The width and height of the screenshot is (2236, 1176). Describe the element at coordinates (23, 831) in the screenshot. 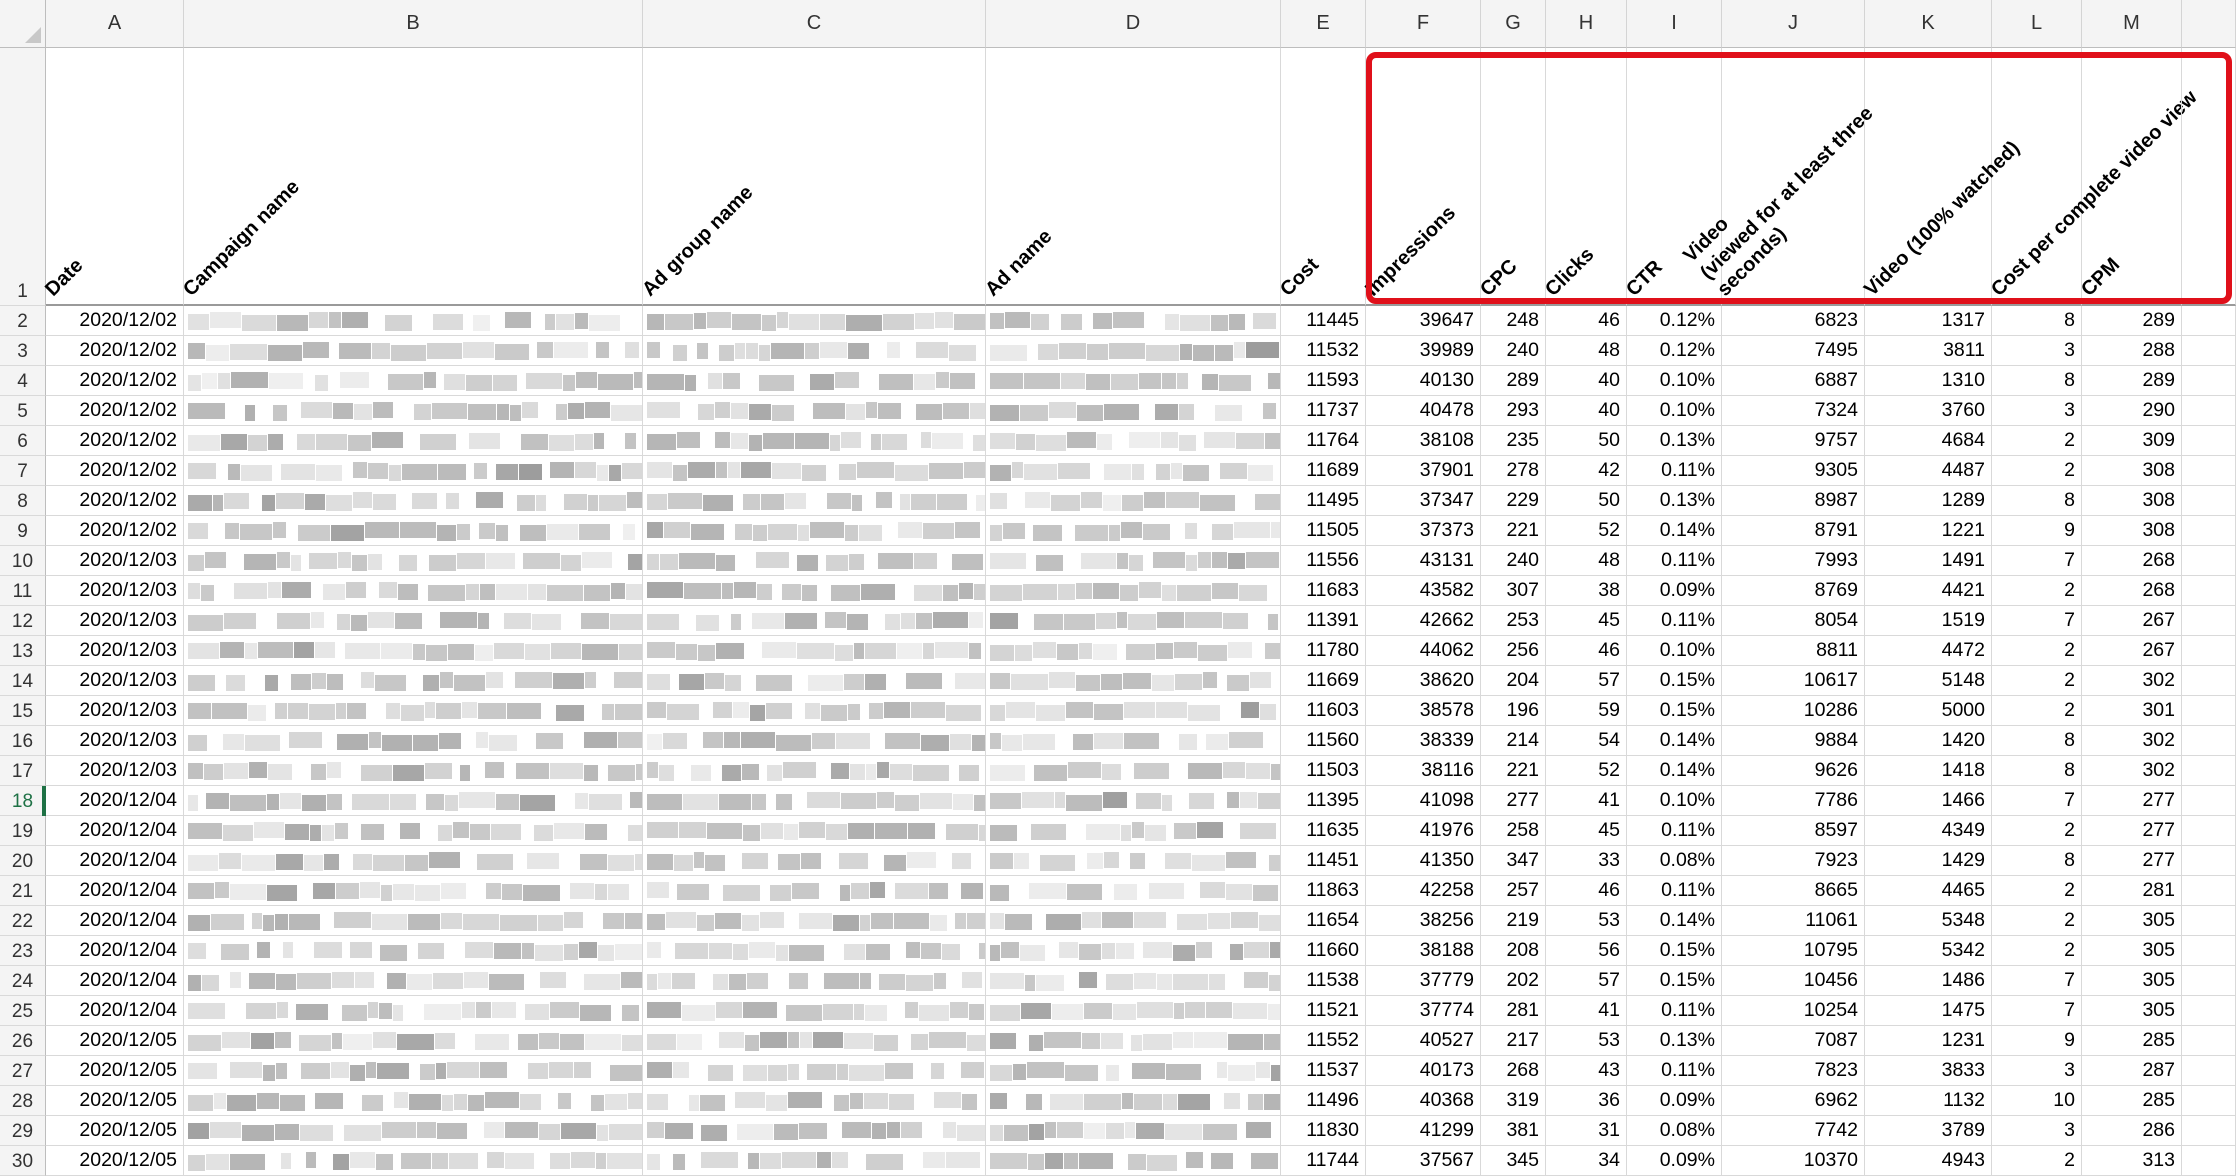

I see `row-header-19: 19` at that location.